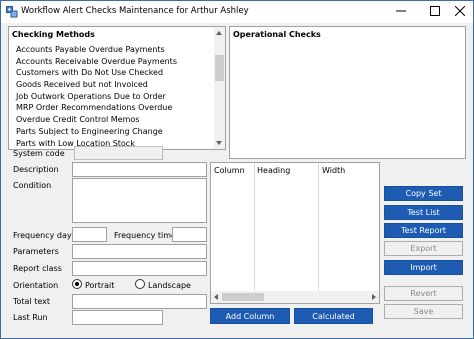 This screenshot has height=339, width=474. What do you see at coordinates (169, 285) in the screenshot?
I see `landscape-radio-label: Landscape` at bounding box center [169, 285].